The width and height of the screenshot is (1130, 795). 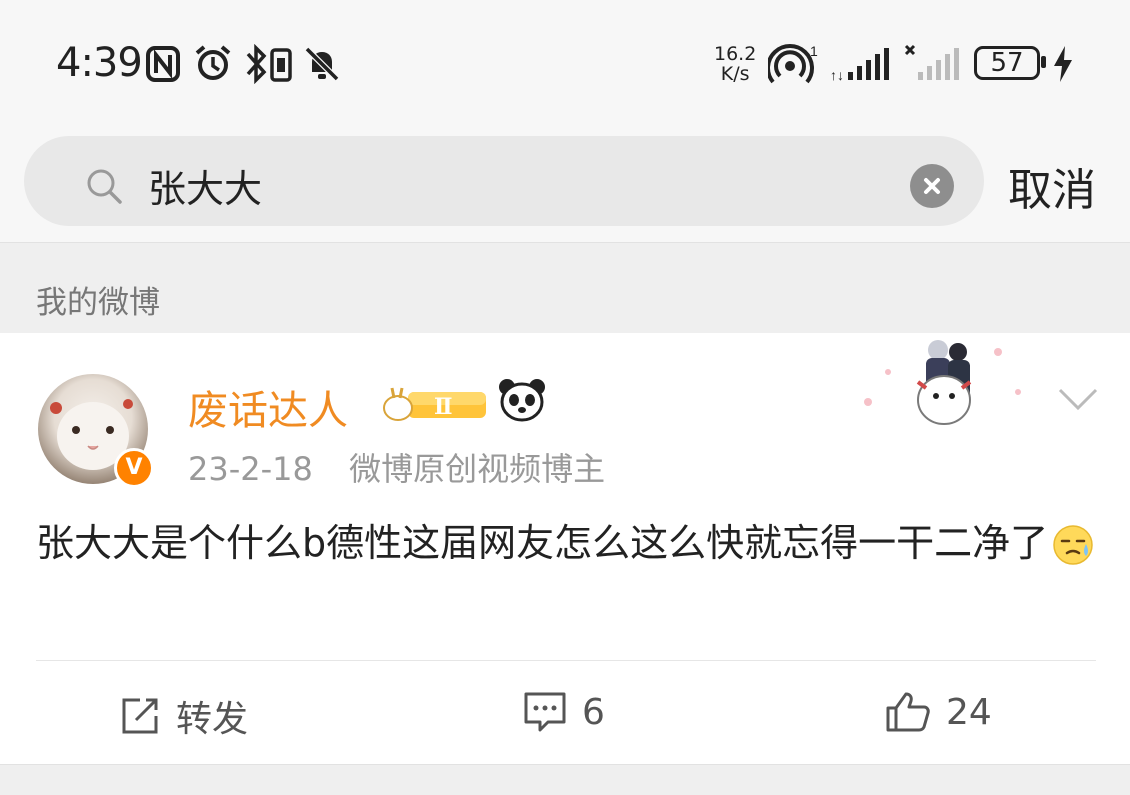 What do you see at coordinates (565, 779) in the screenshot?
I see `bottom-separator` at bounding box center [565, 779].